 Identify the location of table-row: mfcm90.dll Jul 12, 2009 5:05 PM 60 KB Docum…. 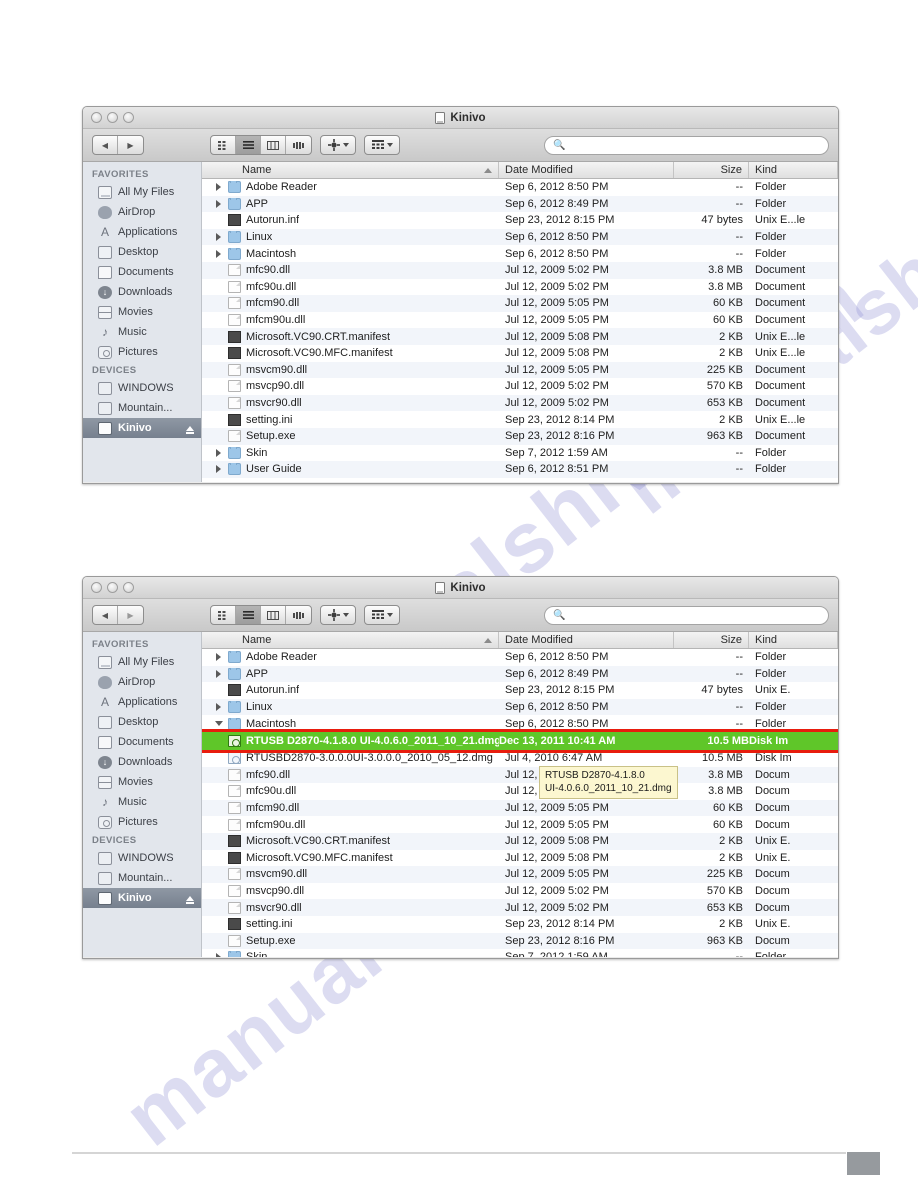
(520, 303).